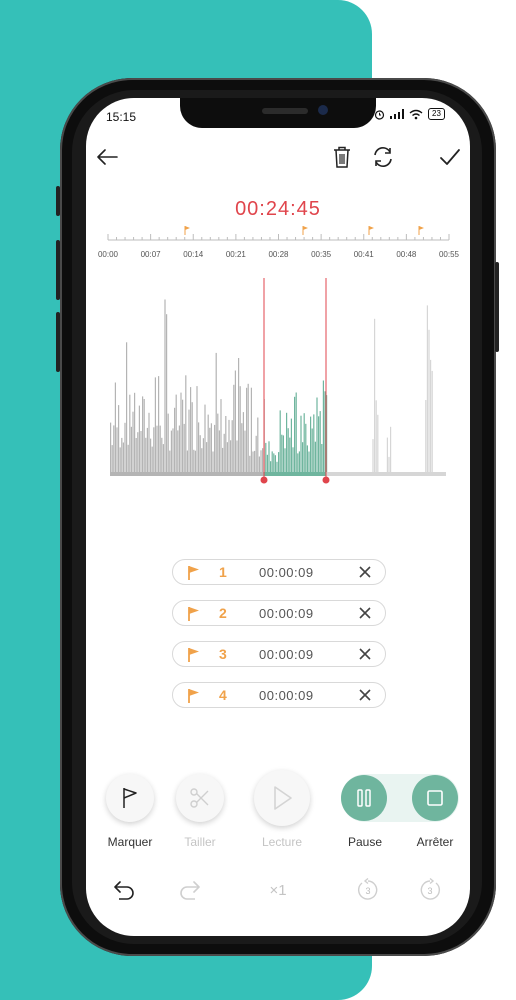 This screenshot has height=1000, width=516. I want to click on stop-label: Arrêter, so click(435, 842).